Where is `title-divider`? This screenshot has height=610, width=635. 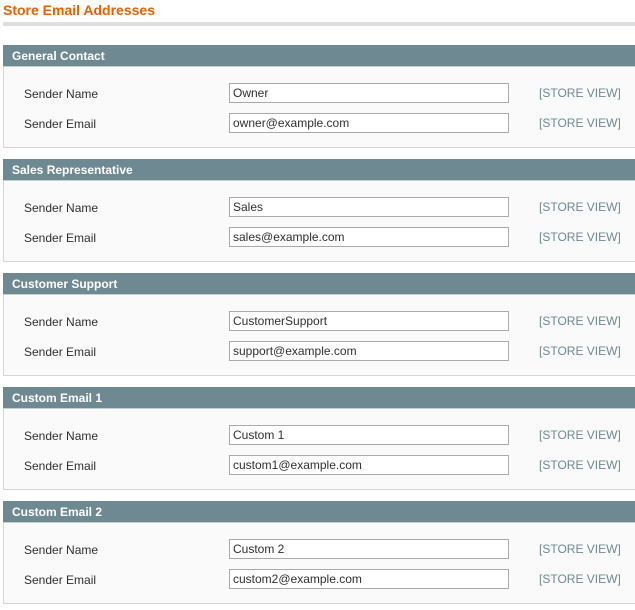
title-divider is located at coordinates (319, 24).